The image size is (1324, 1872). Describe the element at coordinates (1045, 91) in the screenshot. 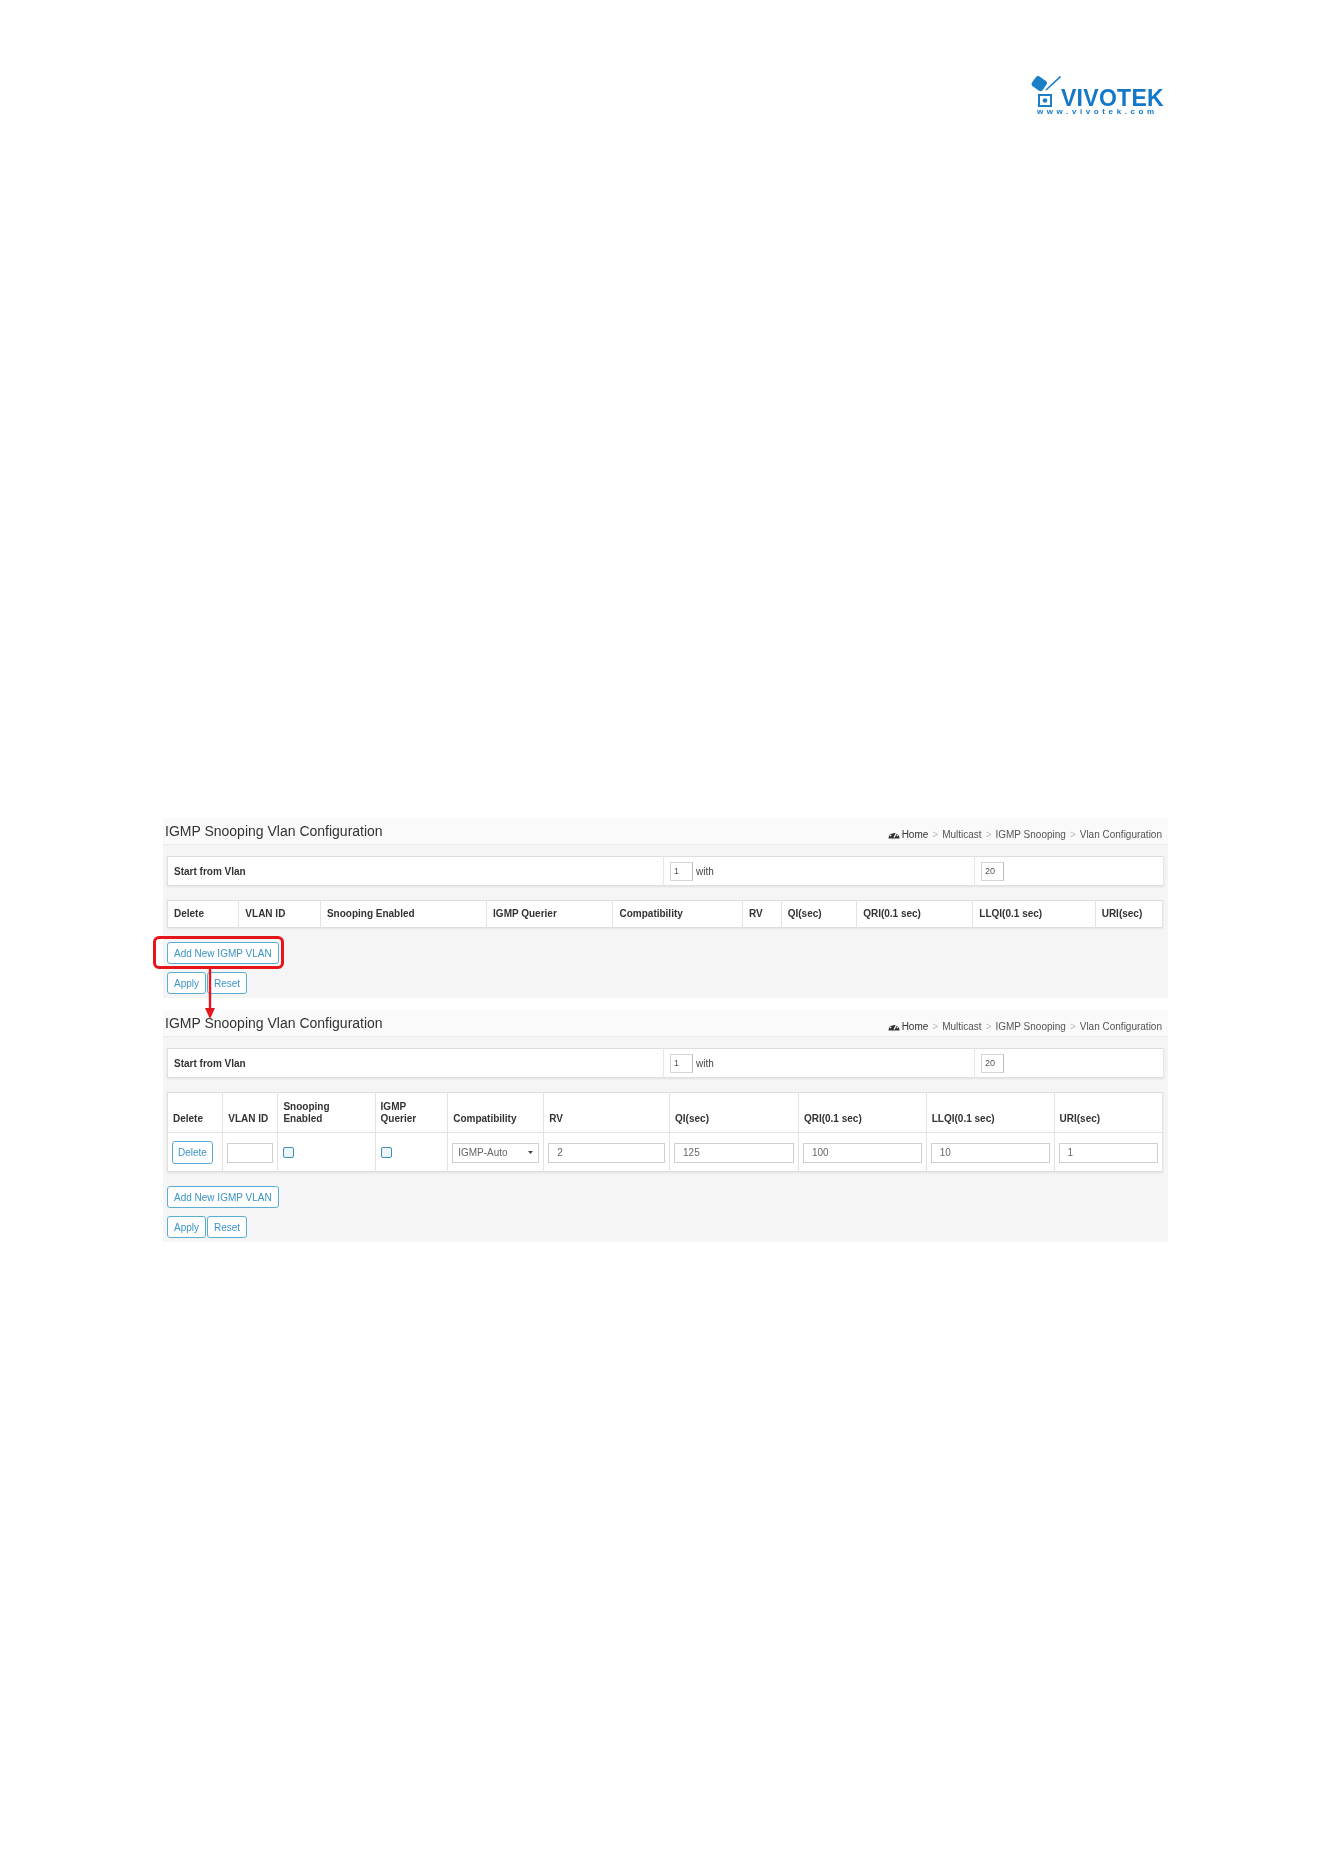

I see `camera-icon` at that location.